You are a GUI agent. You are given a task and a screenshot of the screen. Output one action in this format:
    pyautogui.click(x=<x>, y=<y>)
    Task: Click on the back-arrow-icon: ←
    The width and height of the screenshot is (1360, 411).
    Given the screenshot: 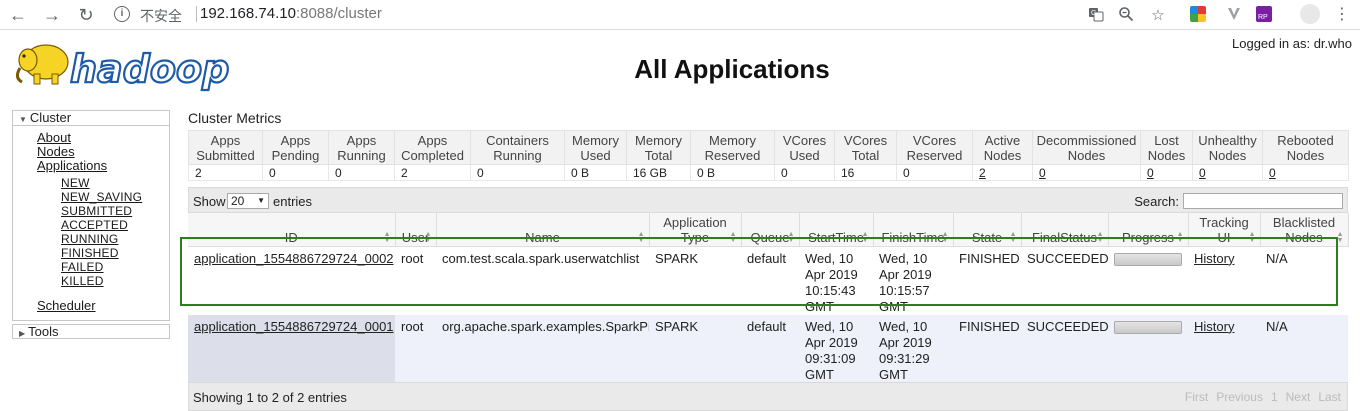 What is the action you would take?
    pyautogui.click(x=18, y=15)
    